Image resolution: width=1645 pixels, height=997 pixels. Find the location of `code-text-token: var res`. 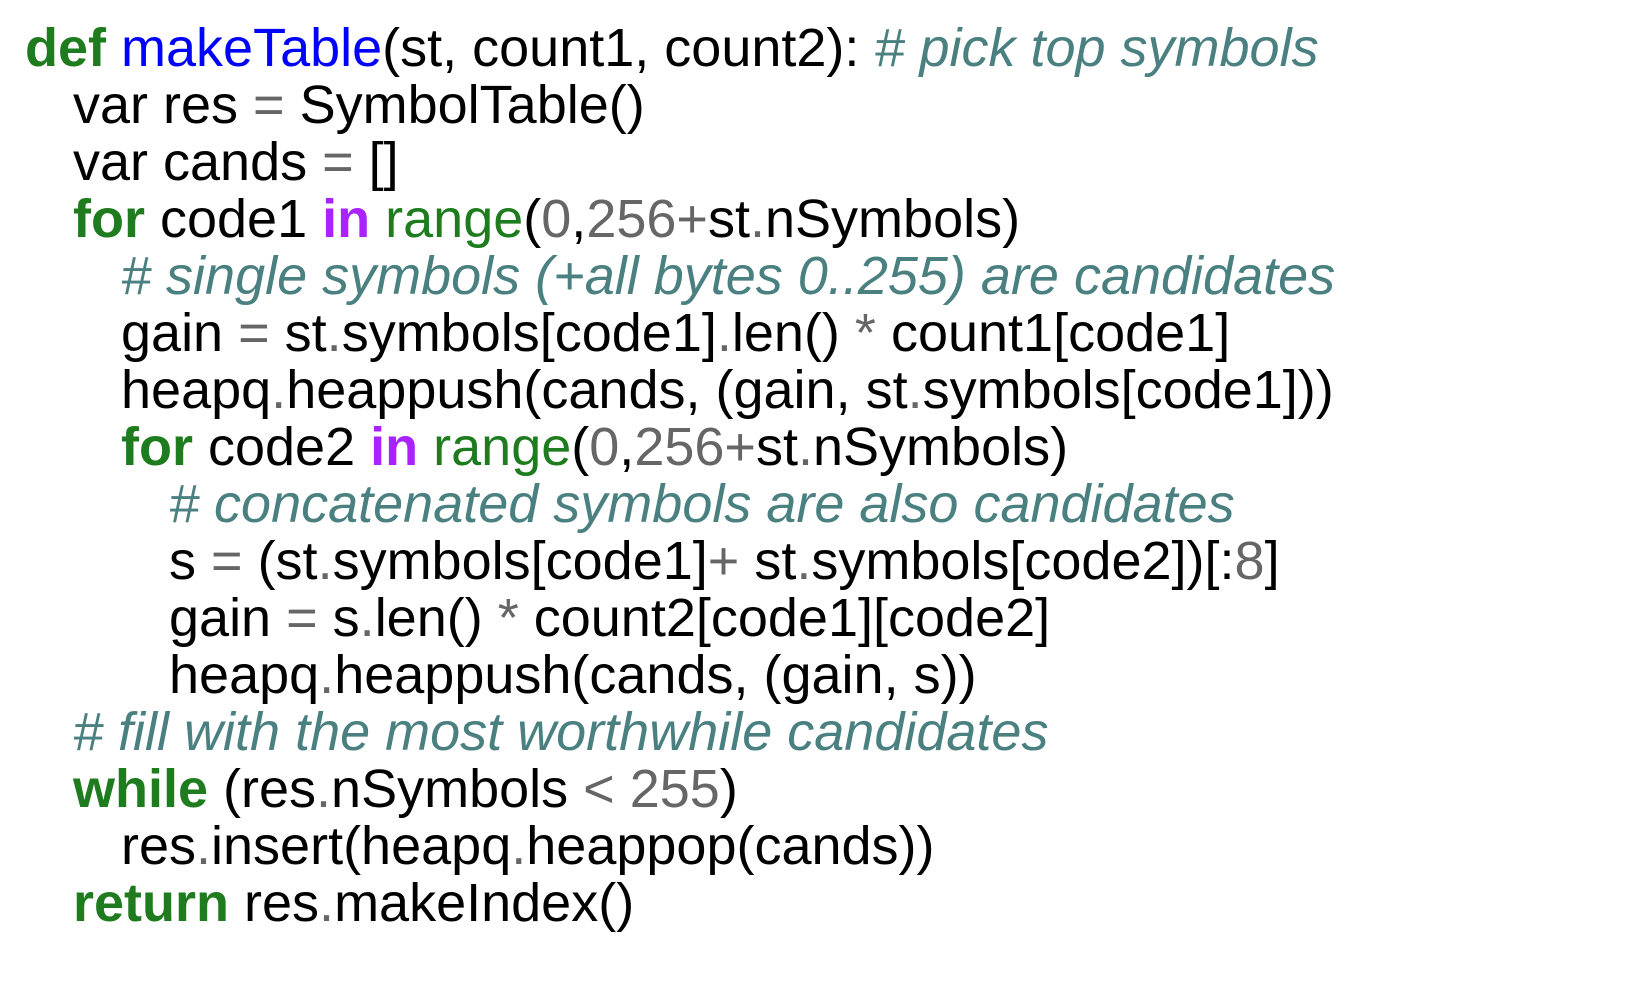

code-text-token: var res is located at coordinates (163, 105).